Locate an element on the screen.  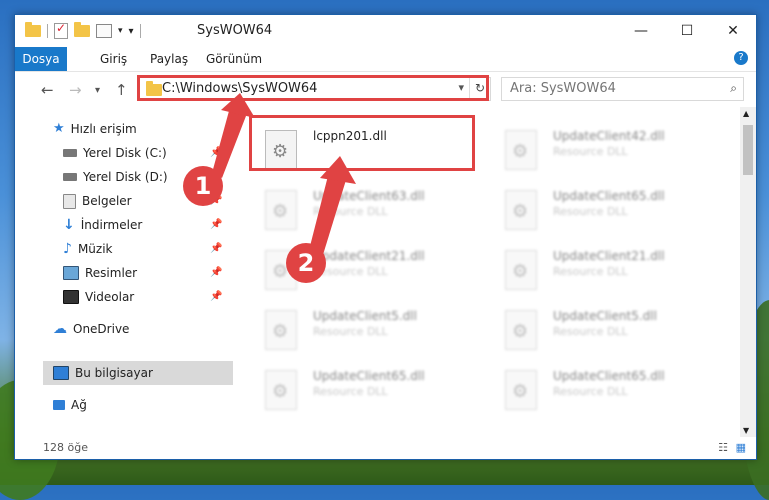
arrow-two-head is located at coordinates (338, 170).